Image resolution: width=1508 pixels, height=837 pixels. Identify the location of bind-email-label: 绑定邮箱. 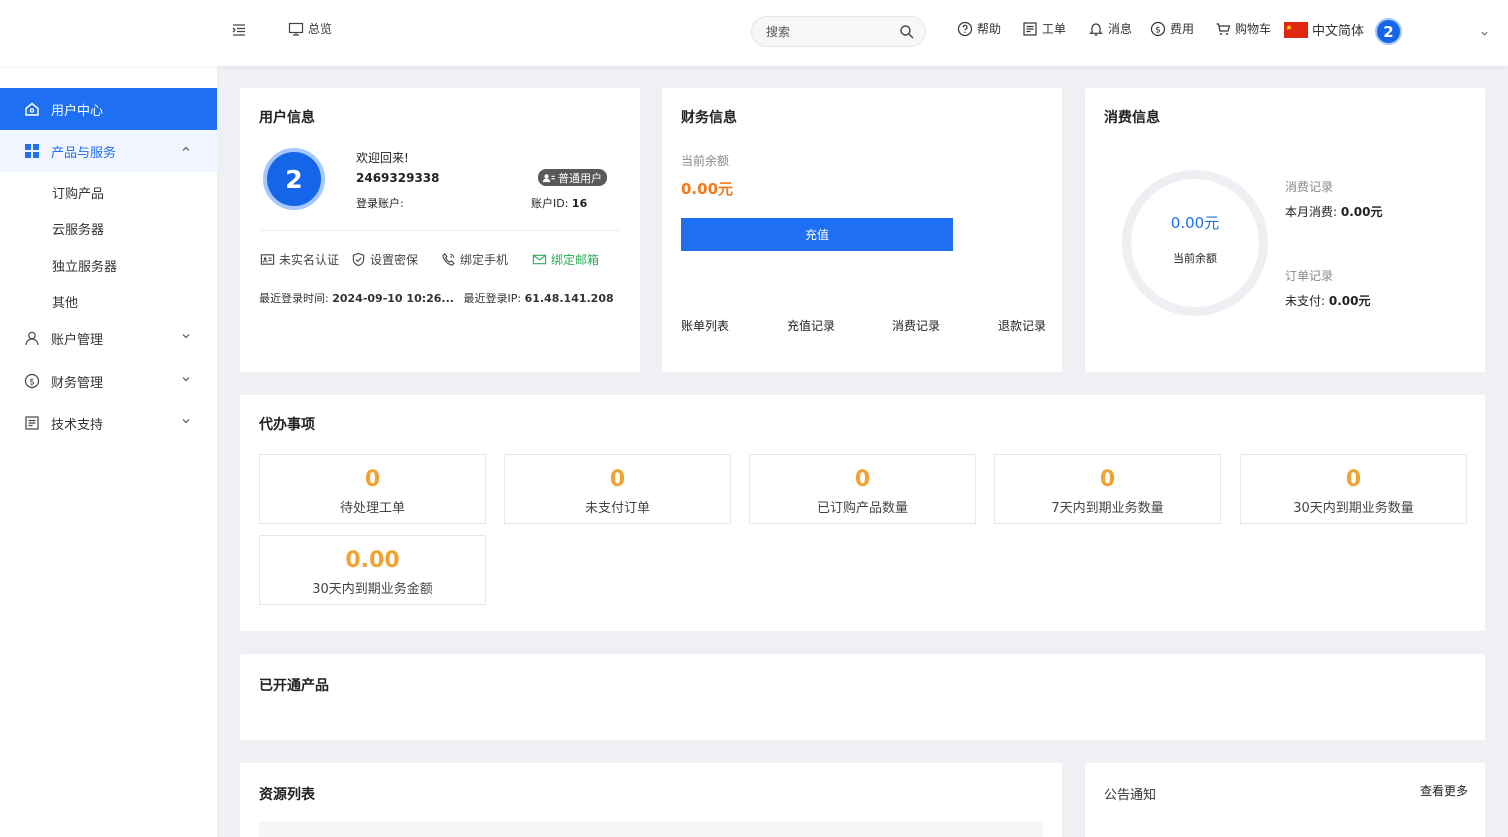
(575, 260).